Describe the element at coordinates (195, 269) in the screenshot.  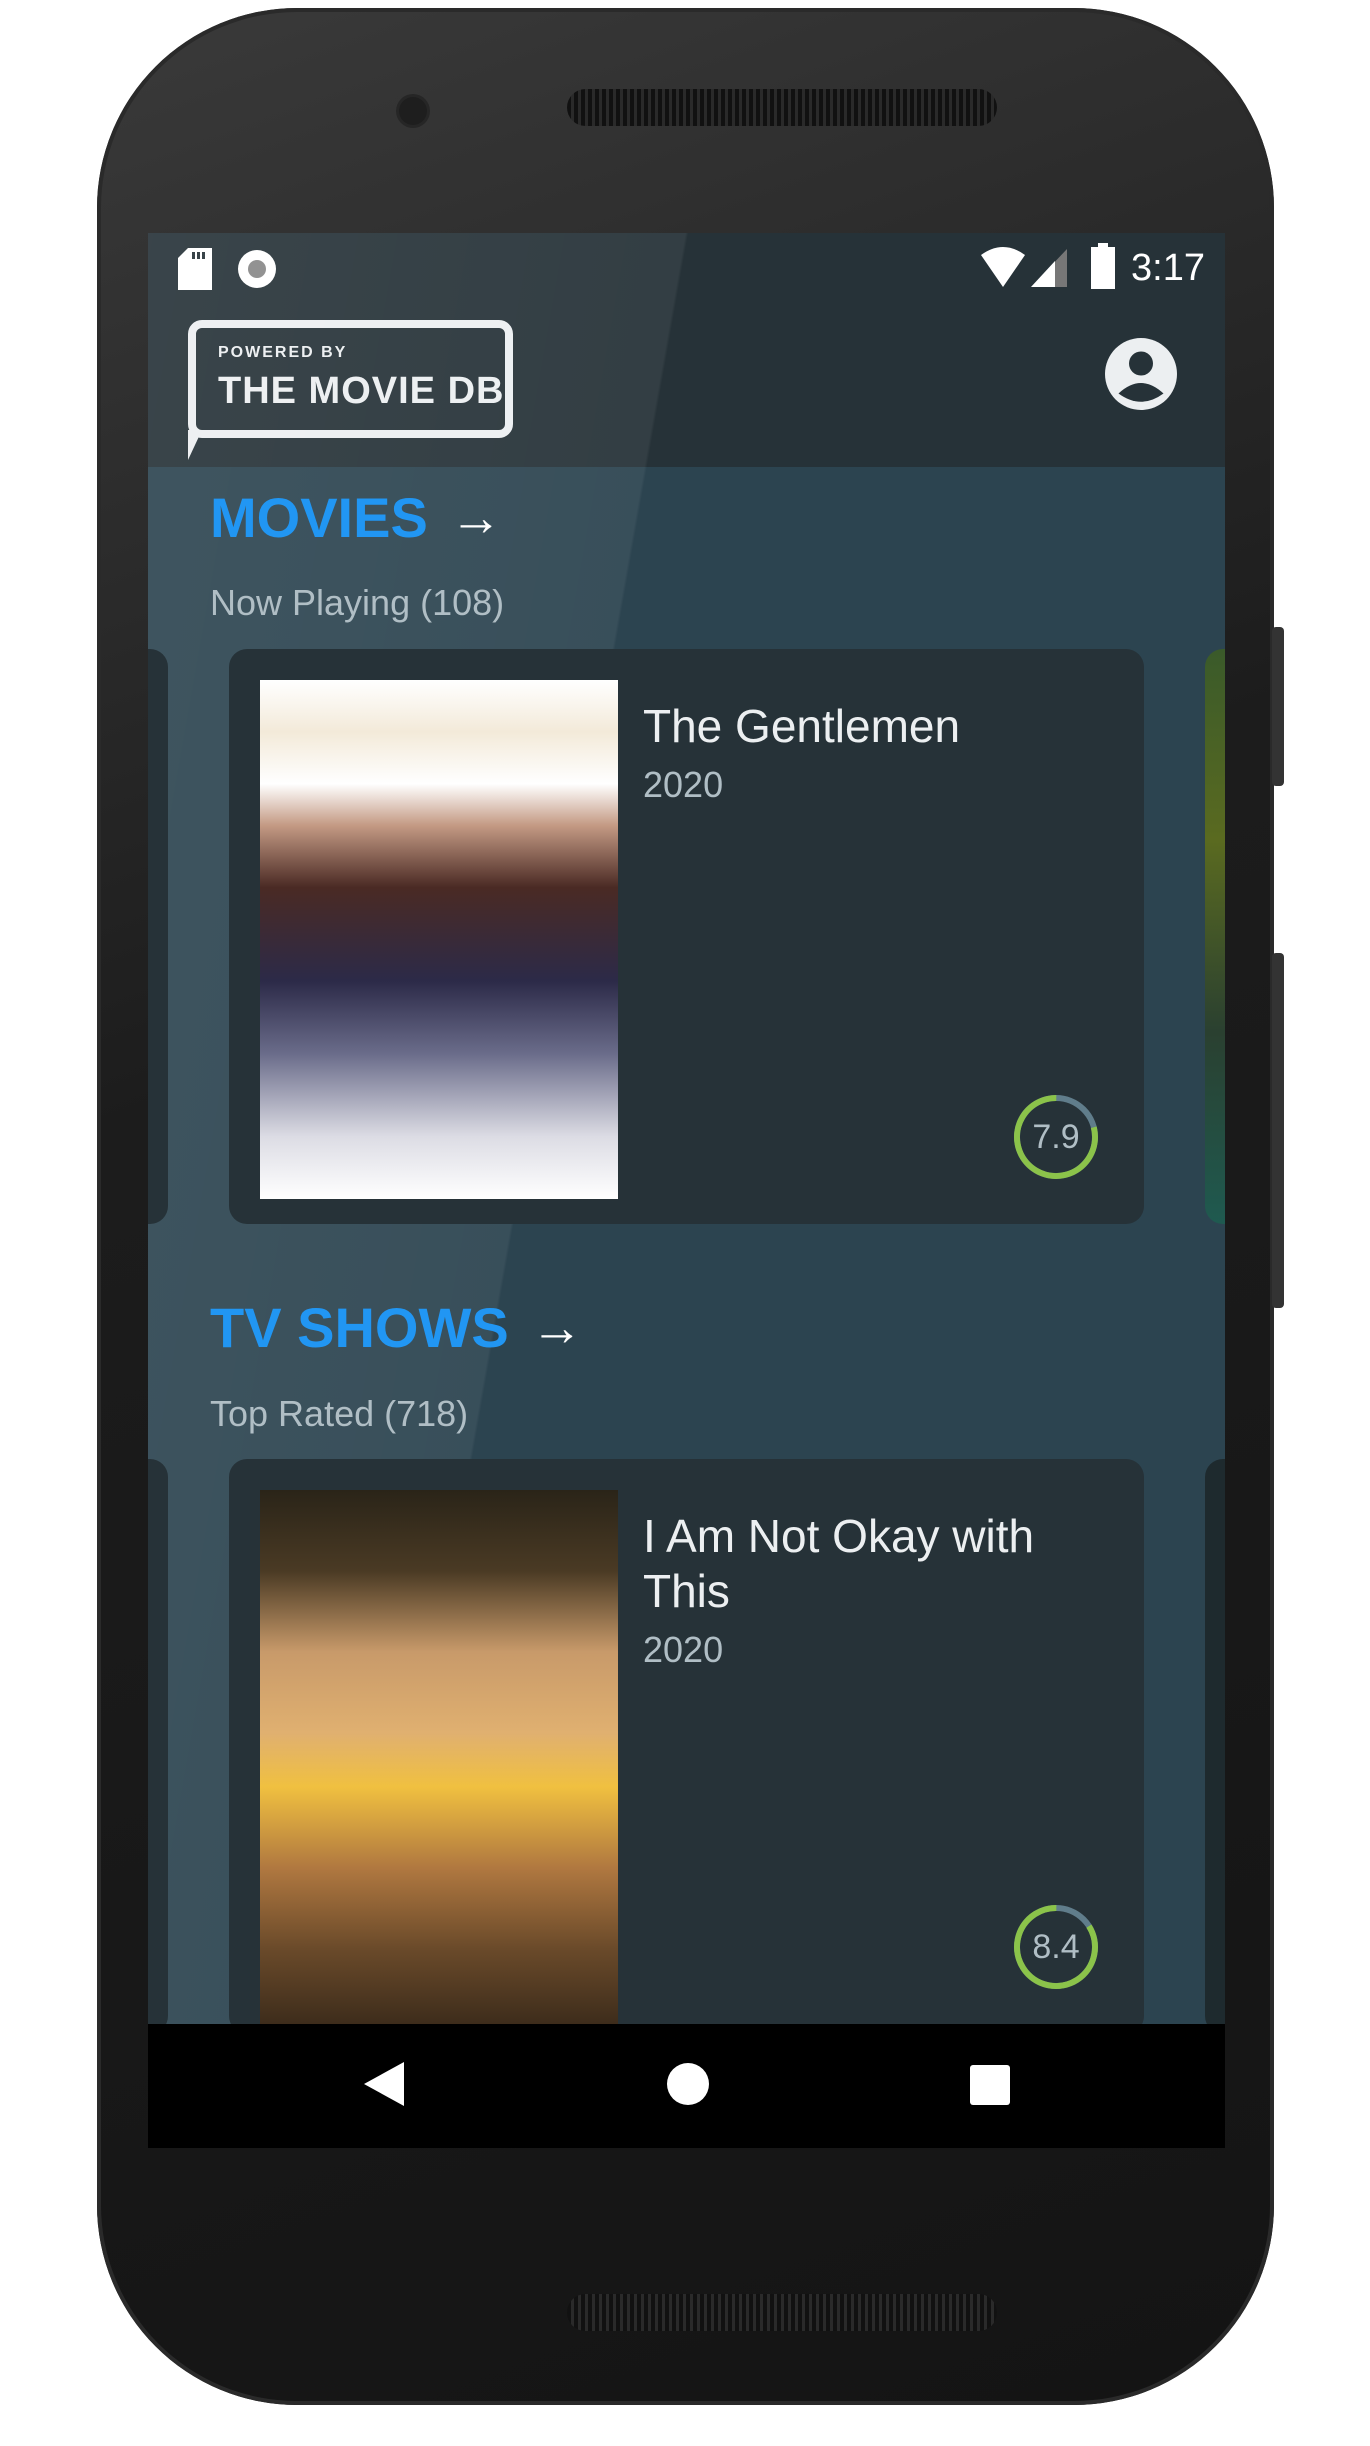
I see `sd-card-icon` at that location.